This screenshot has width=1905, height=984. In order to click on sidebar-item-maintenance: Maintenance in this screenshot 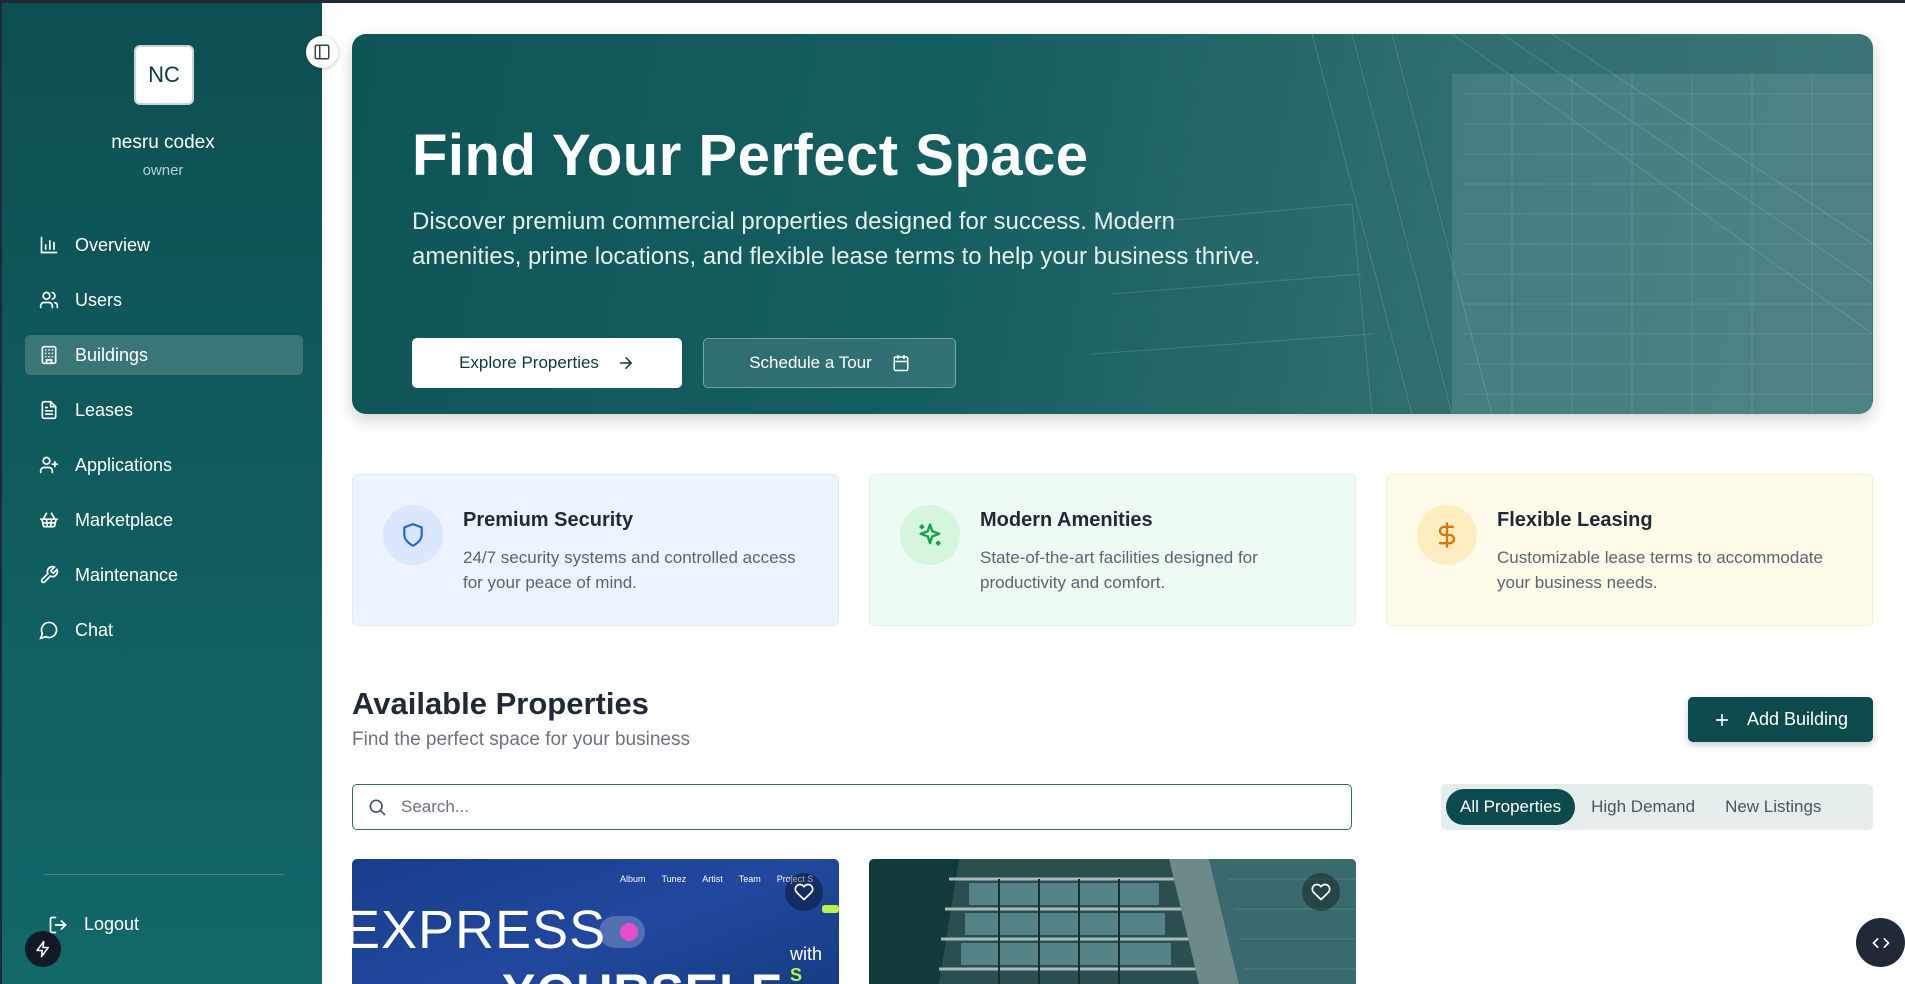, I will do `click(164, 575)`.